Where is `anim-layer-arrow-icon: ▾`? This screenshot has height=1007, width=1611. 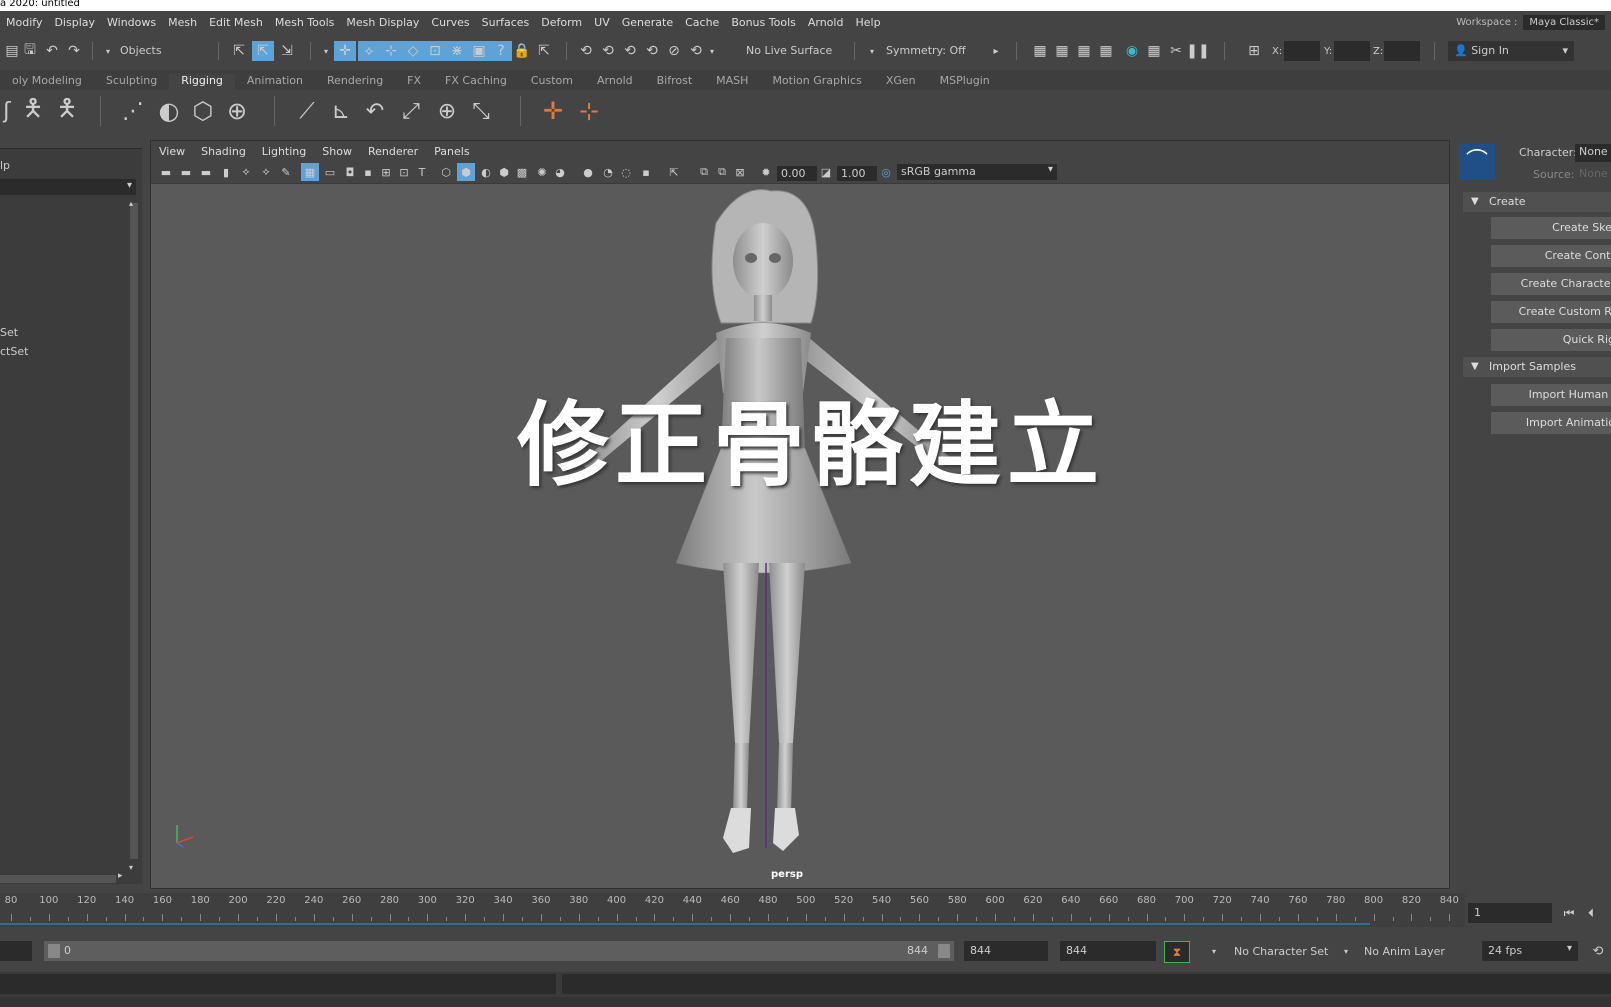
anim-layer-arrow-icon: ▾ is located at coordinates (1346, 951).